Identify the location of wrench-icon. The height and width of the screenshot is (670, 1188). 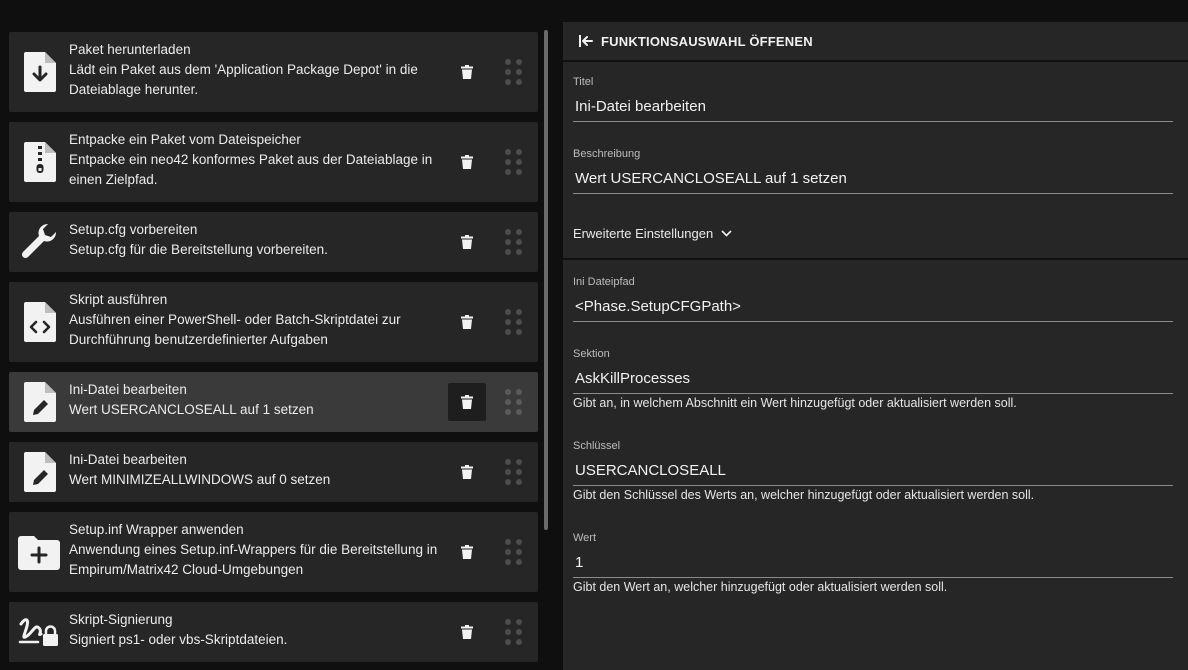
(40, 242).